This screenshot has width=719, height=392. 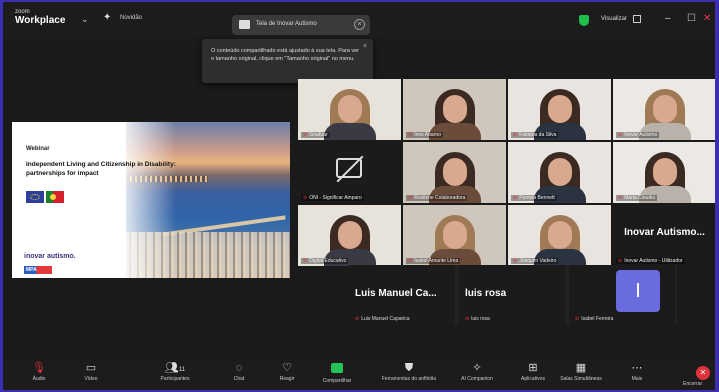 I want to click on participant-tile: ⊘ Inovar Autismo, so click(x=664, y=109).